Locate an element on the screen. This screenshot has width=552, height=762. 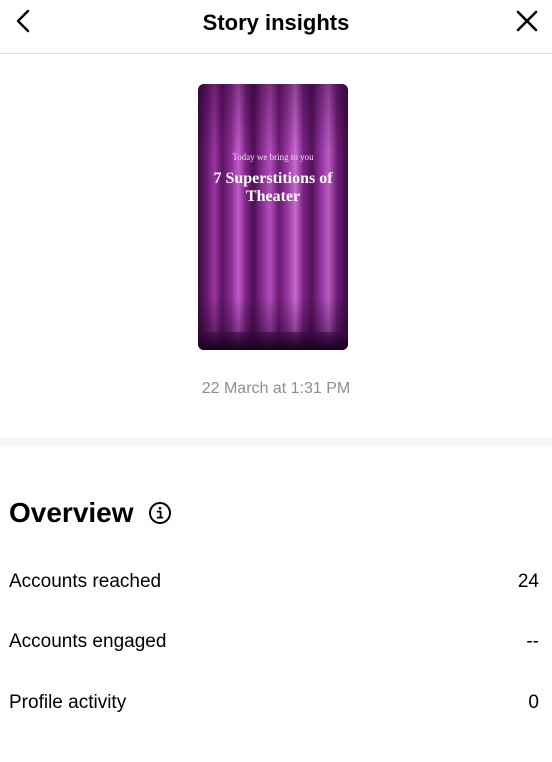
curtain-shade is located at coordinates (273, 217).